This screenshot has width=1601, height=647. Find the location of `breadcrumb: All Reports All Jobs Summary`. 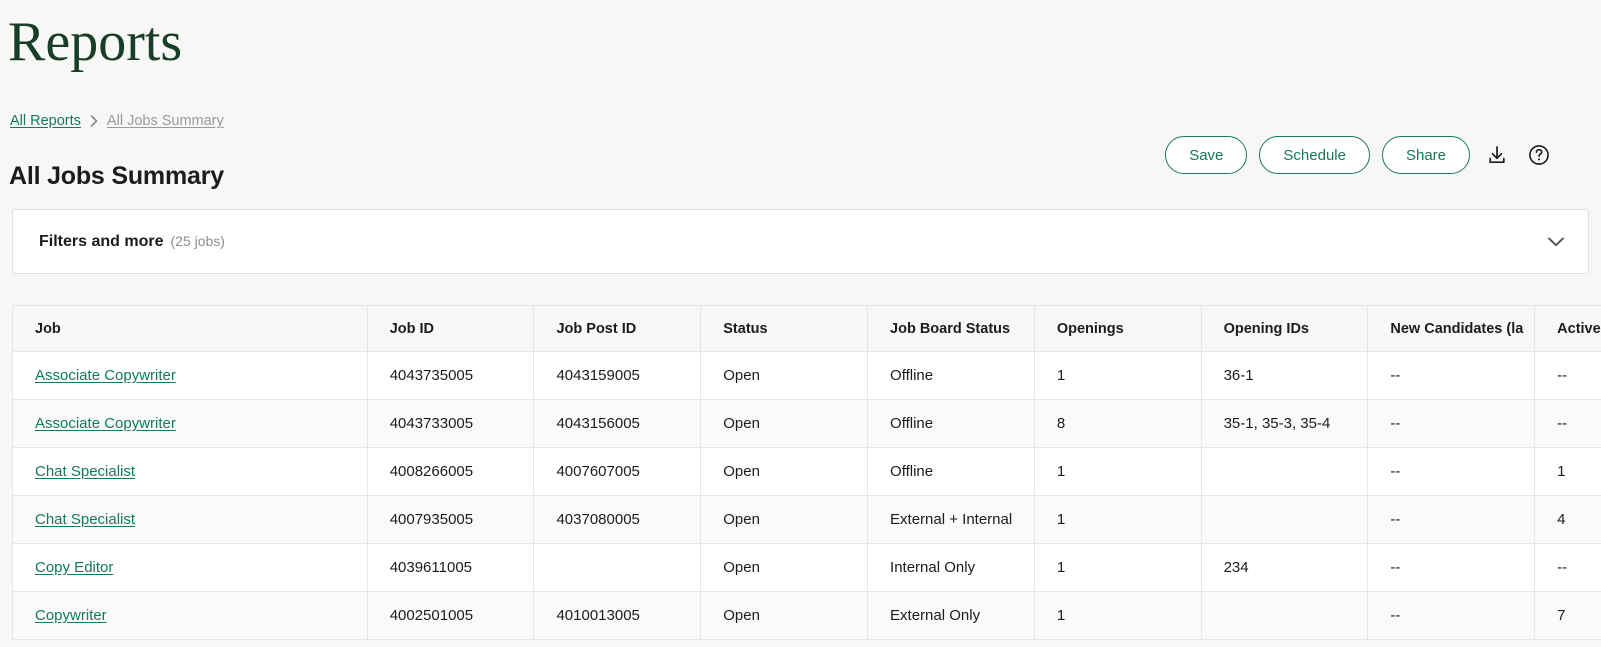

breadcrumb: All Reports All Jobs Summary is located at coordinates (117, 121).